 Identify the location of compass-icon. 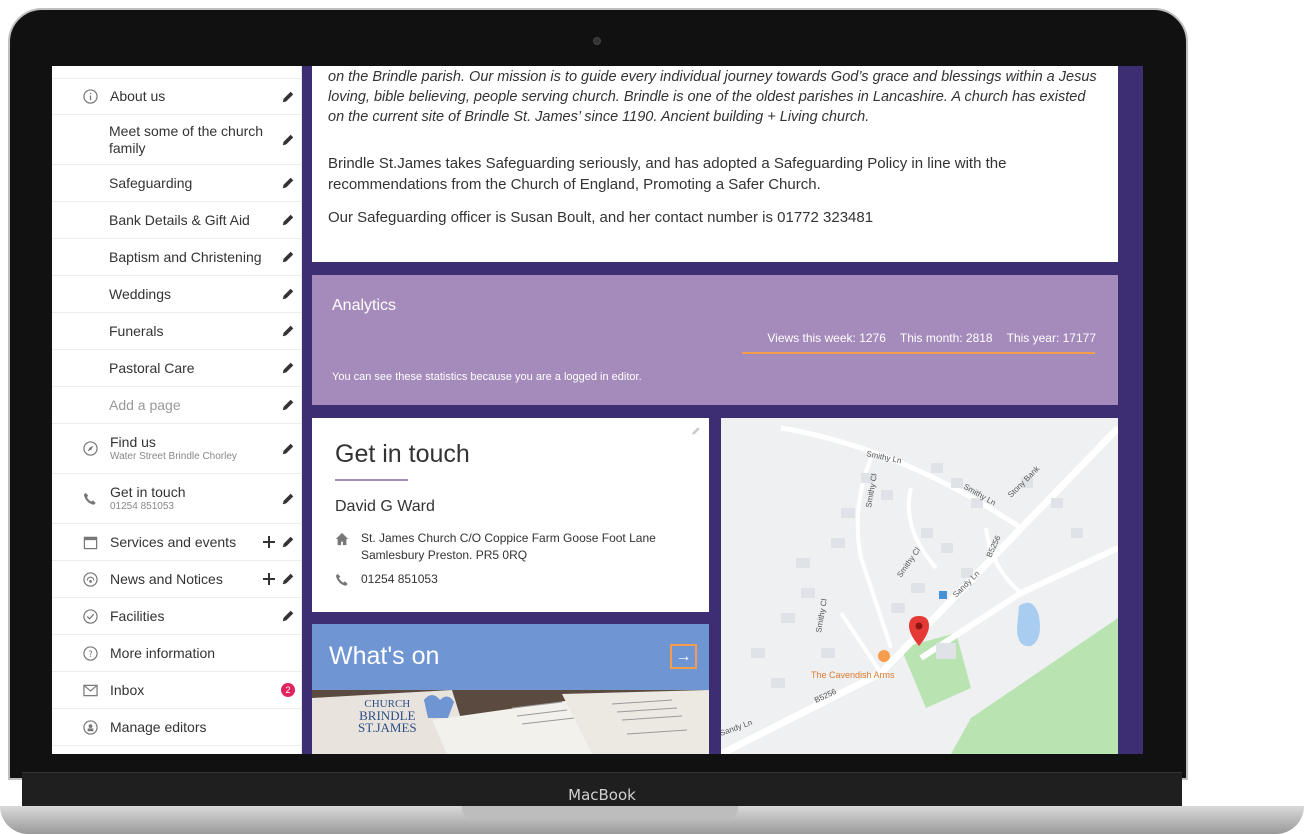
(90, 449).